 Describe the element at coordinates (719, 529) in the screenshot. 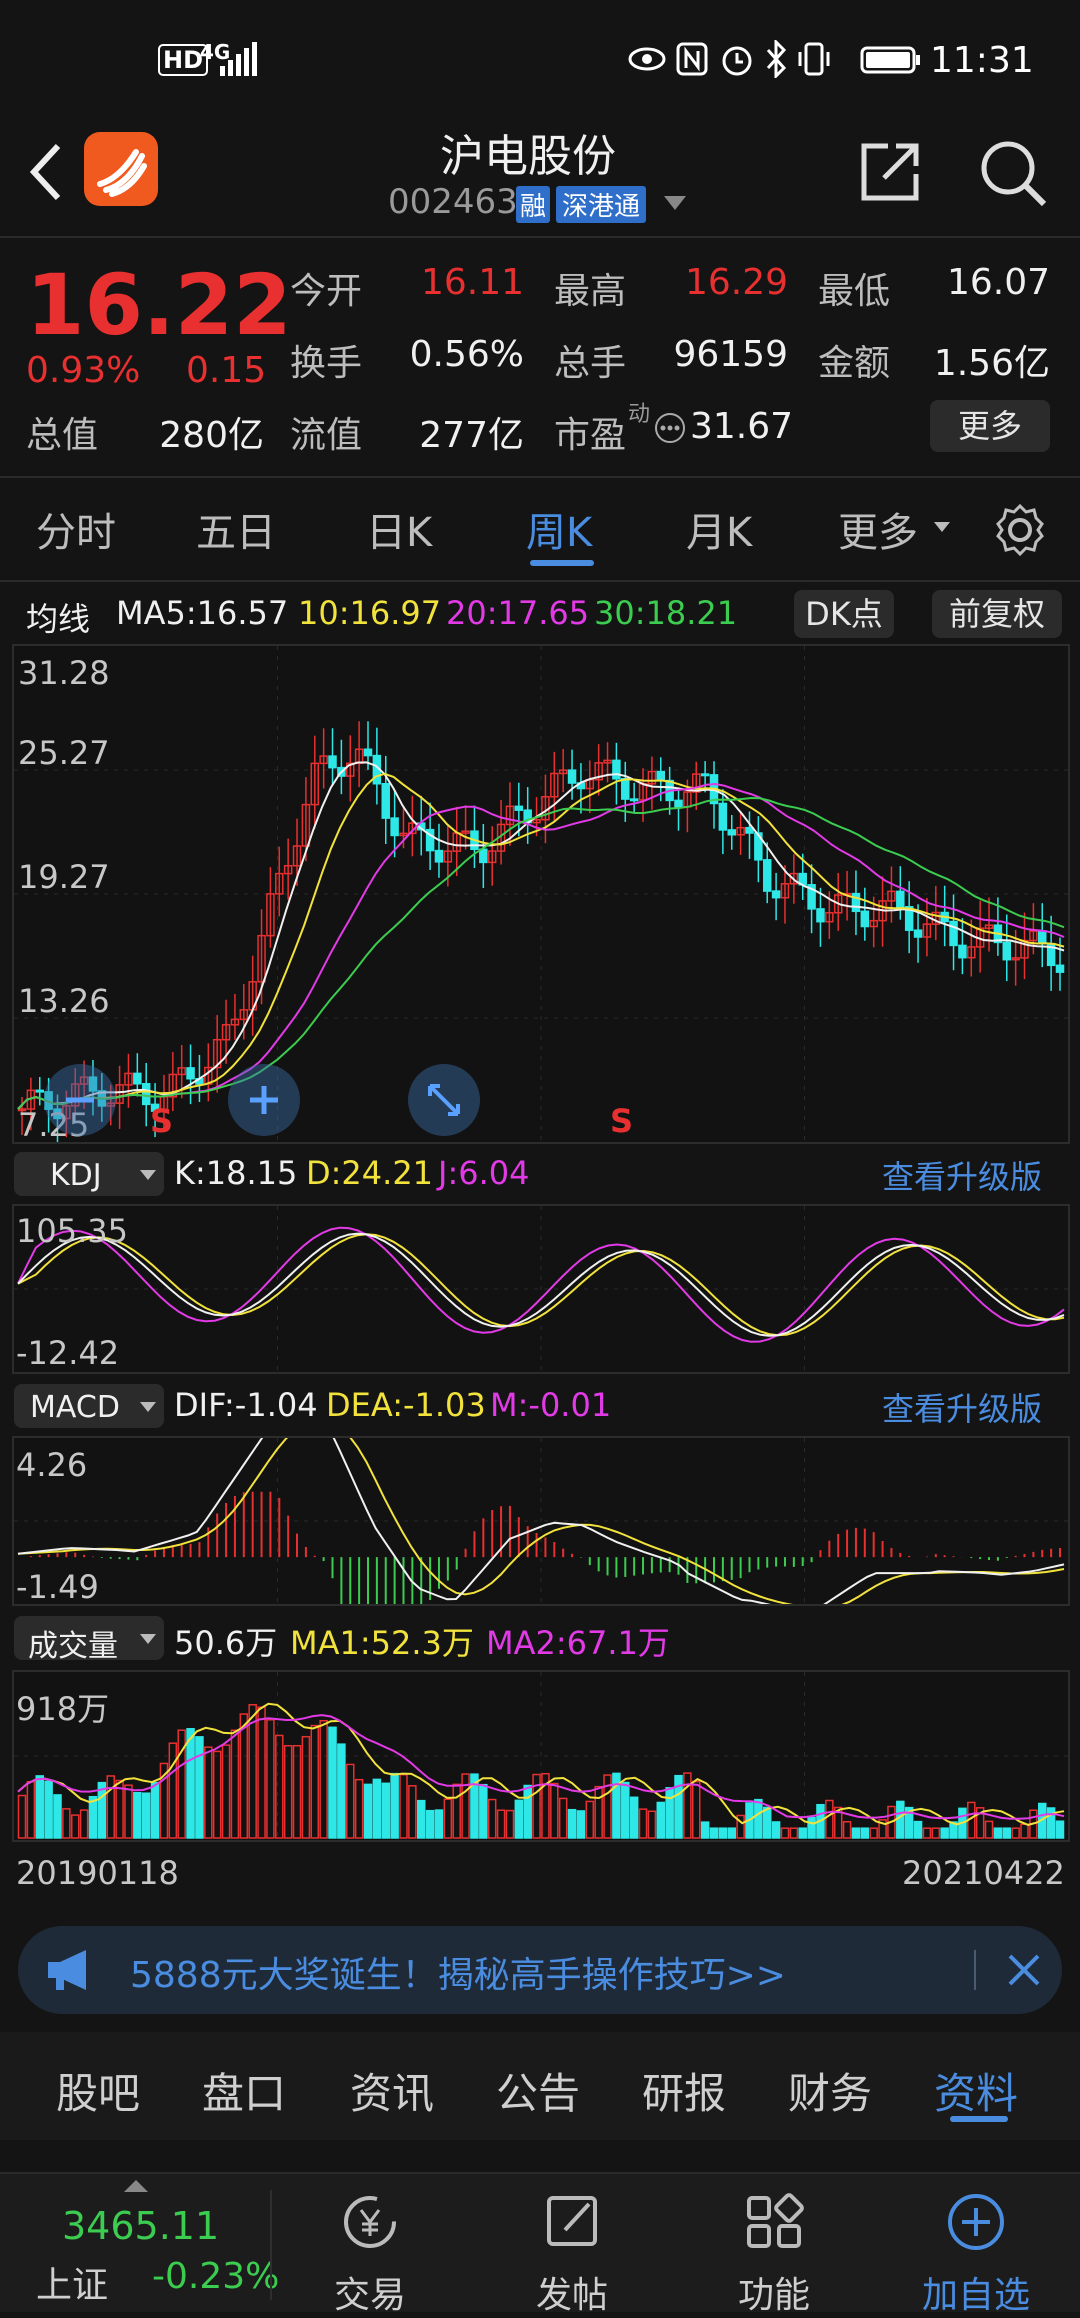

I see `tab-monthly-k: 月K` at that location.